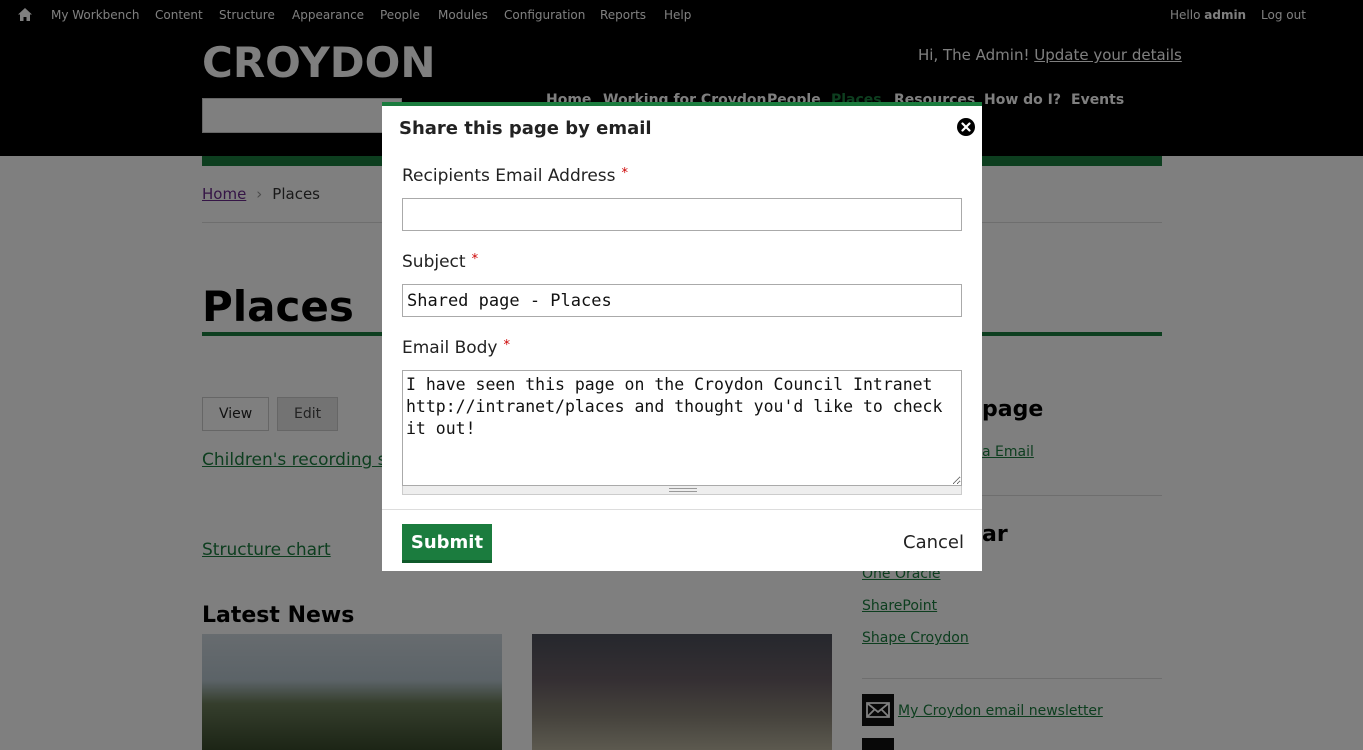 This screenshot has height=750, width=1363. Describe the element at coordinates (509, 176) in the screenshot. I see `recipients-label-text: Recipients Email Address` at that location.